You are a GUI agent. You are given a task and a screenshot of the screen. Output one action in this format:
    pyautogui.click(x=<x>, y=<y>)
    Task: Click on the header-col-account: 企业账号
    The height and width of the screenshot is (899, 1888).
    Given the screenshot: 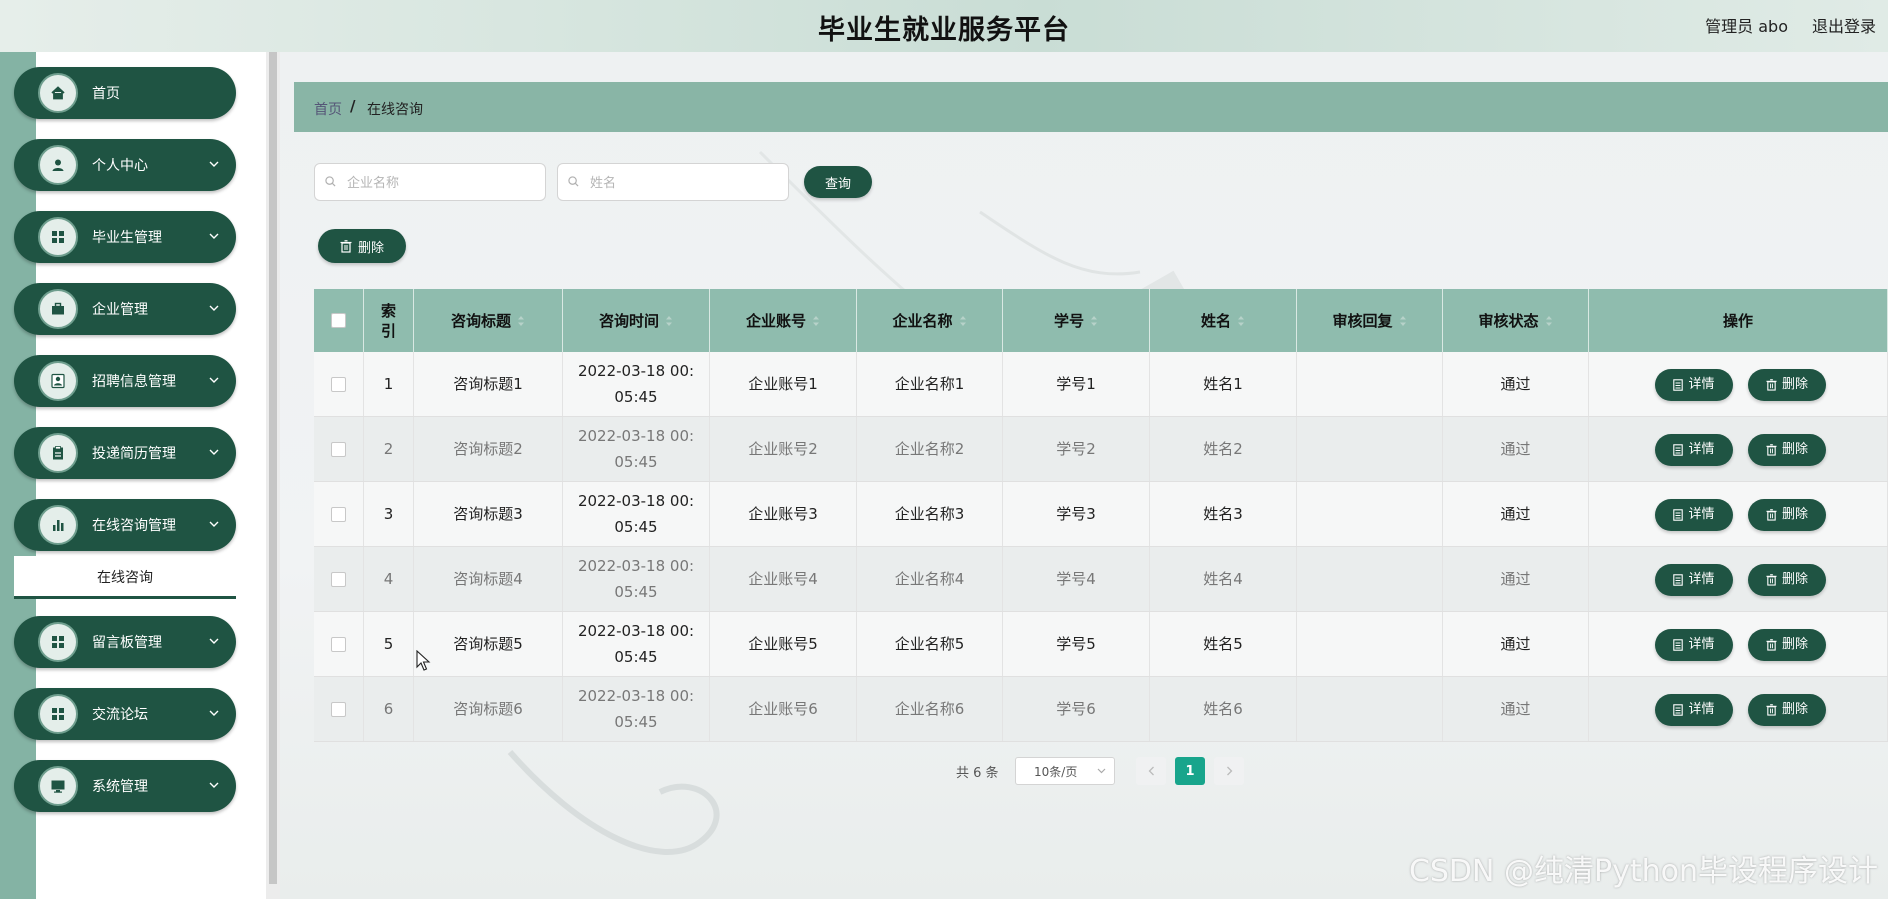 What is the action you would take?
    pyautogui.click(x=783, y=320)
    